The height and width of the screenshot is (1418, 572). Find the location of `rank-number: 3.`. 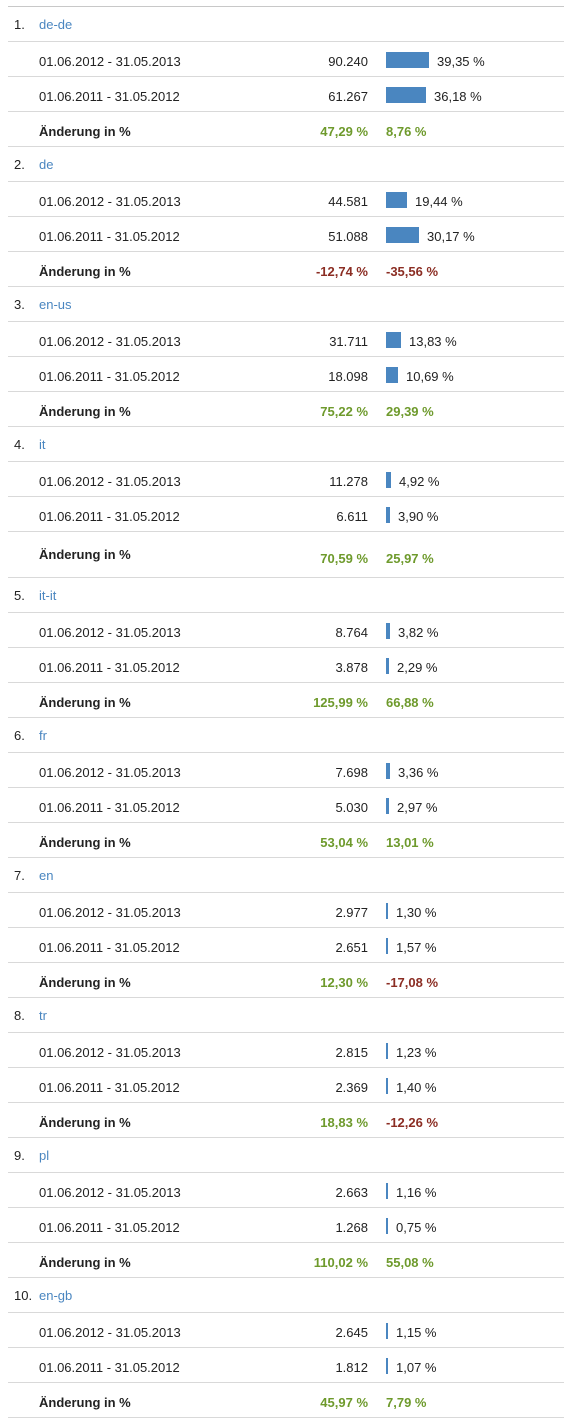

rank-number: 3. is located at coordinates (19, 304).